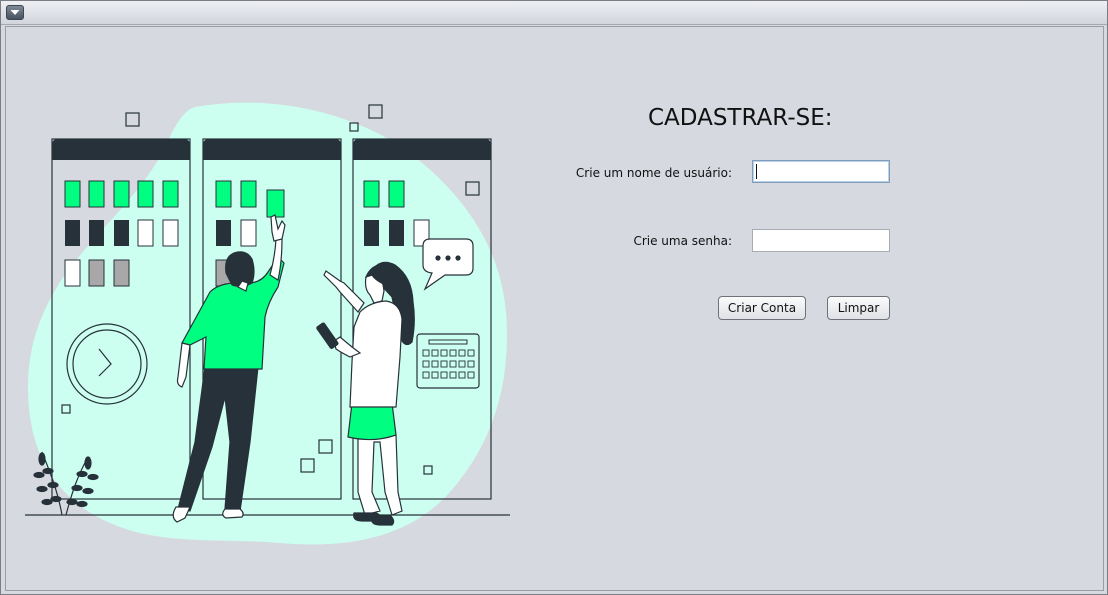  I want to click on password-input, so click(821, 240).